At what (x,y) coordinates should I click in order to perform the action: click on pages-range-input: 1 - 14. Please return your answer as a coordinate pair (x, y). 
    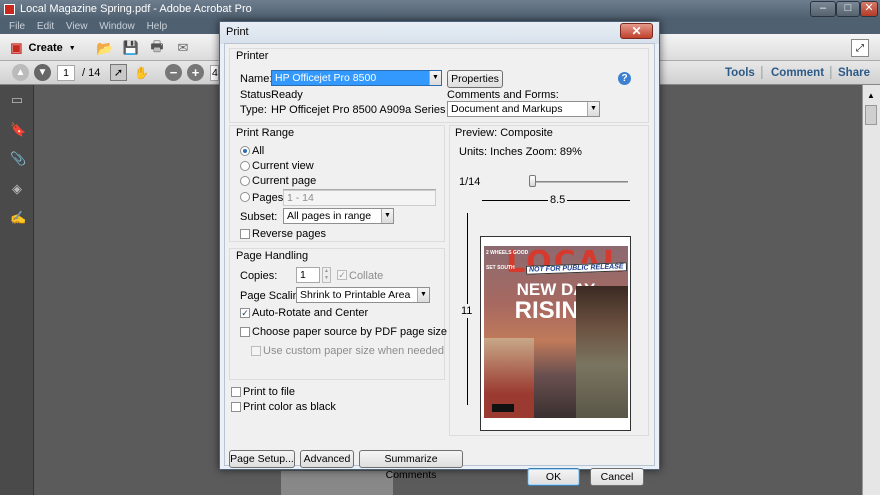
    Looking at the image, I should click on (359, 198).